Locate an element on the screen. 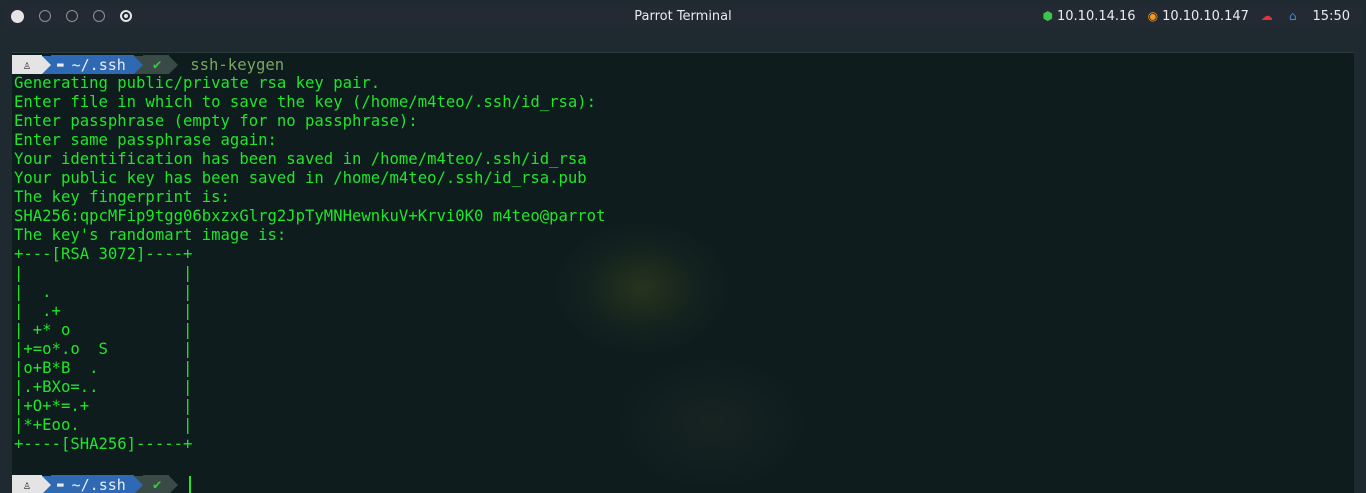 This screenshot has width=1366, height=493. output-line: | .+ | is located at coordinates (103, 311).